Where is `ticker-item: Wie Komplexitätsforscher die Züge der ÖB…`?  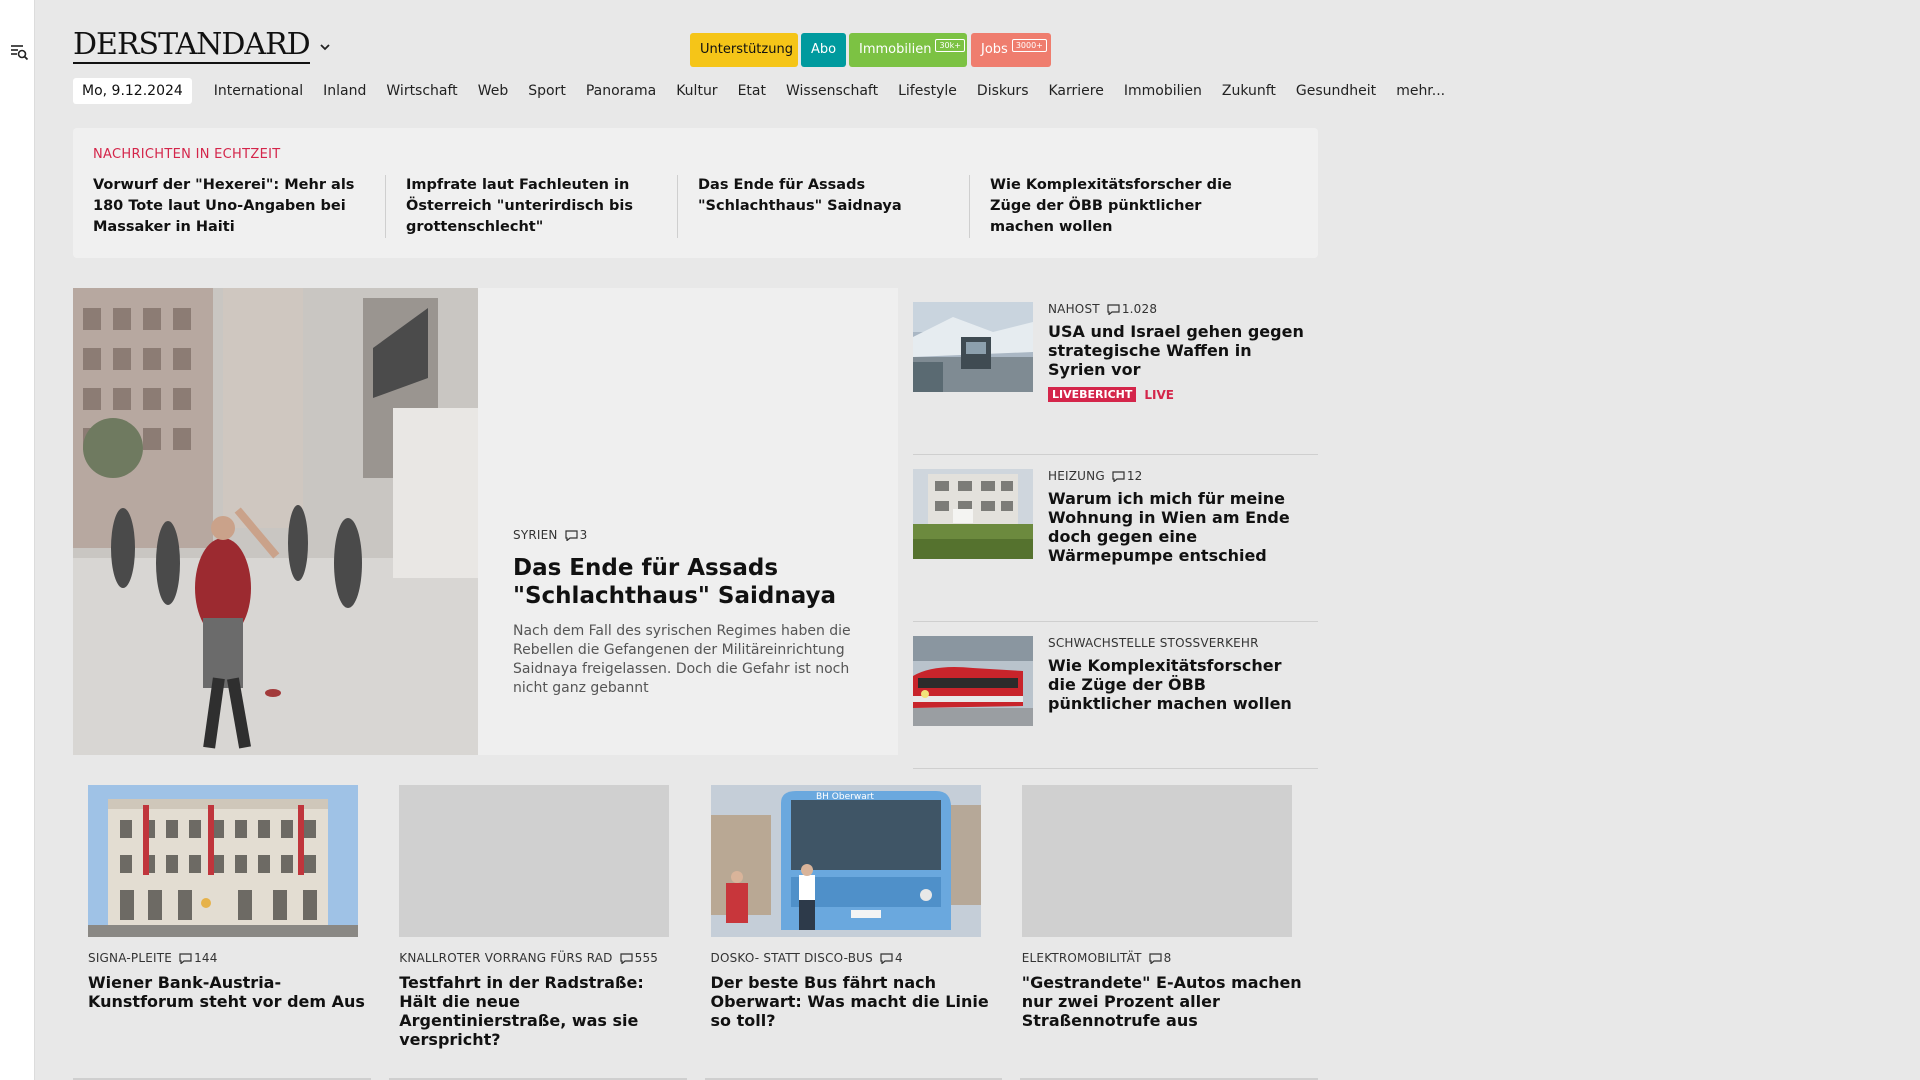 ticker-item: Wie Komplexitätsforscher die Züge der ÖB… is located at coordinates (1115, 206).